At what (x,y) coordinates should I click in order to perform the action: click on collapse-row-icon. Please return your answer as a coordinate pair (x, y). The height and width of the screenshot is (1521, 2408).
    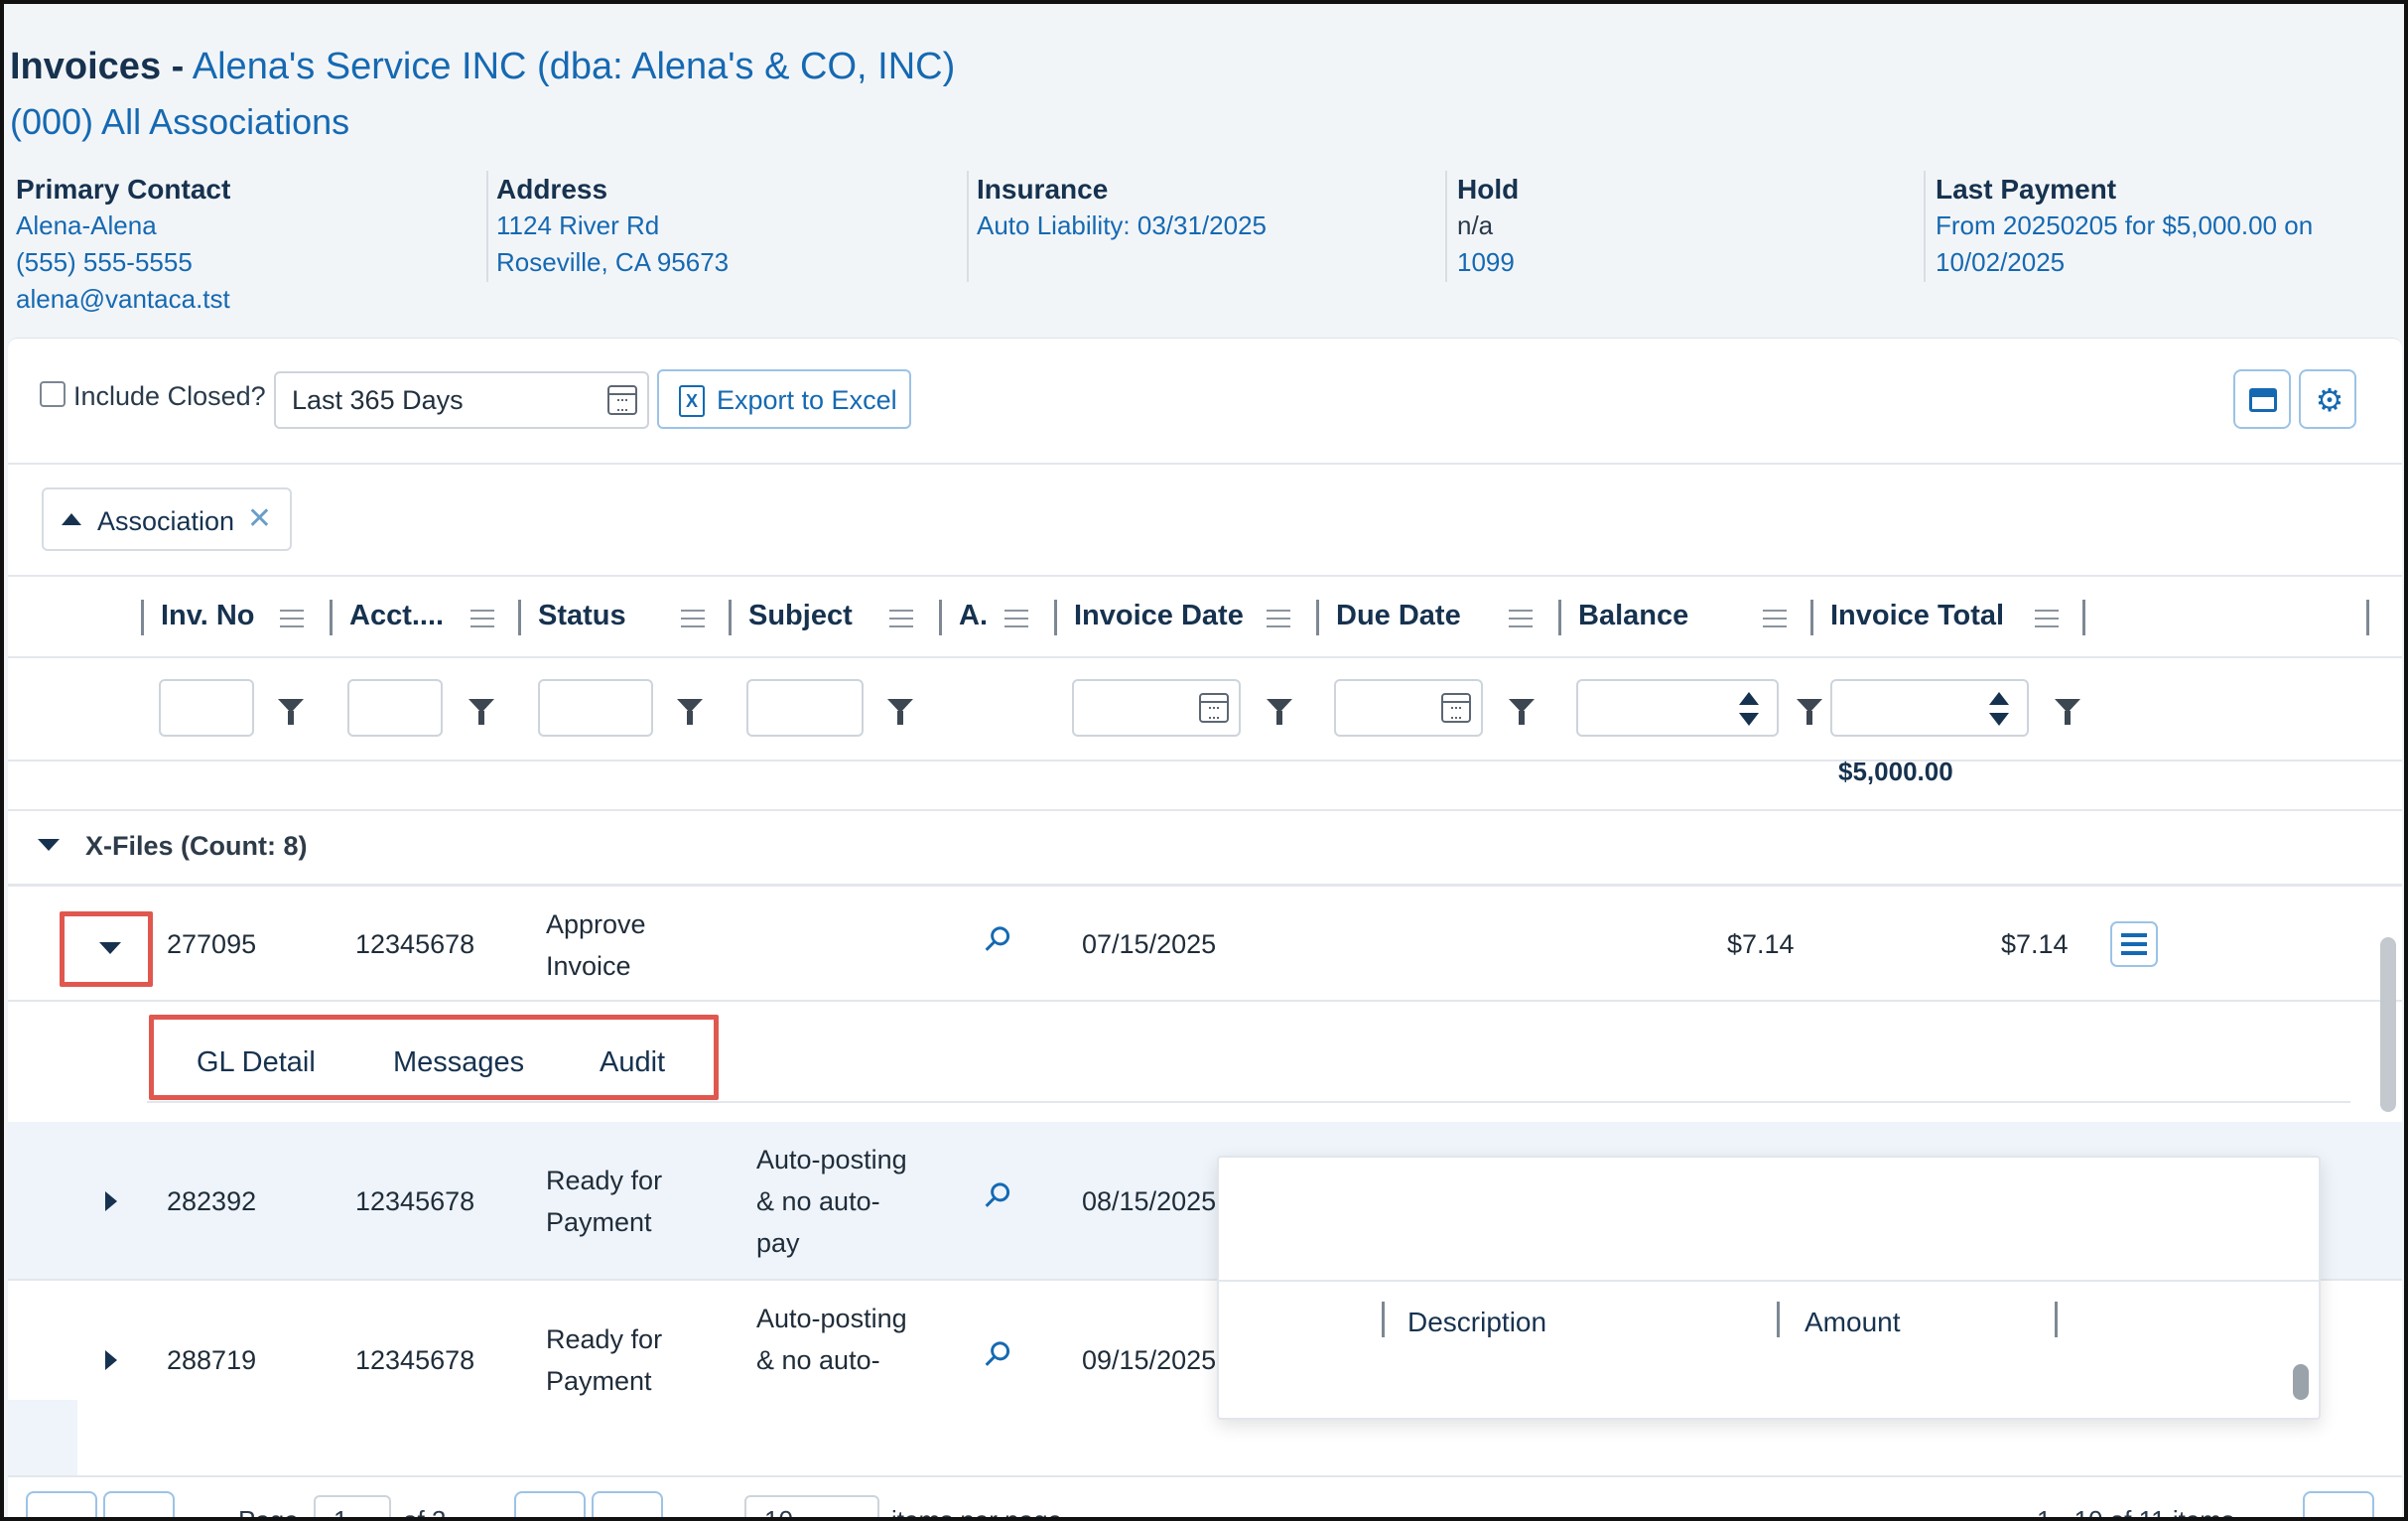
    Looking at the image, I should click on (110, 948).